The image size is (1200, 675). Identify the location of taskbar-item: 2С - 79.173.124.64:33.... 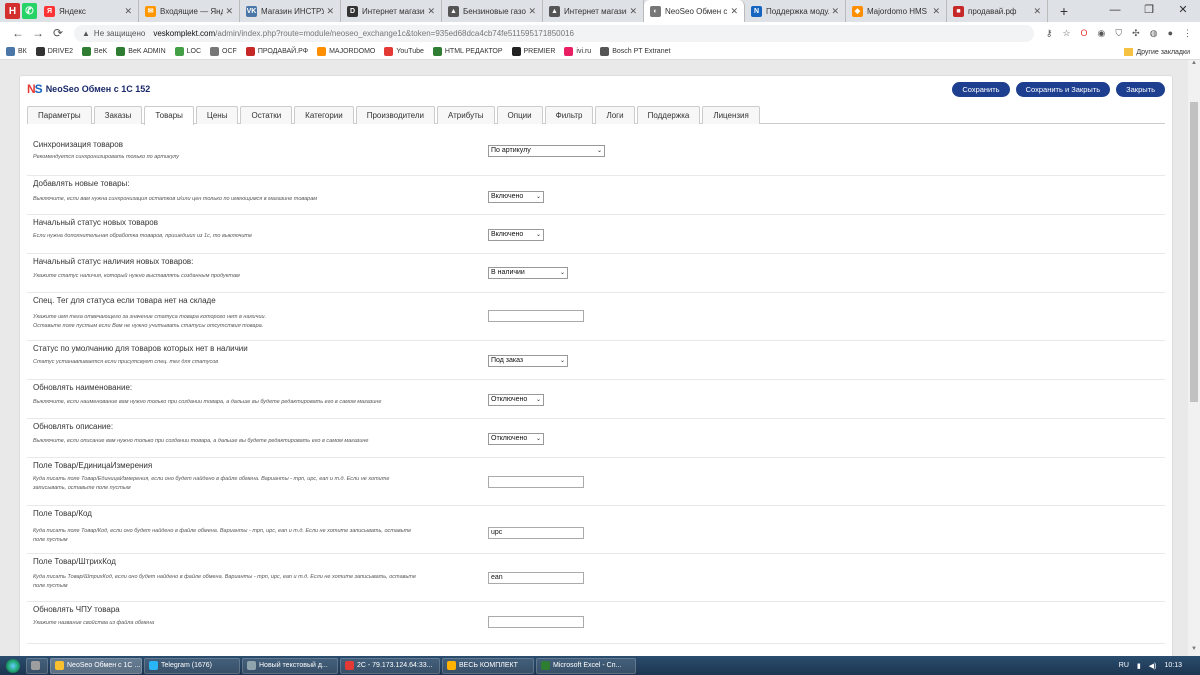
(390, 665).